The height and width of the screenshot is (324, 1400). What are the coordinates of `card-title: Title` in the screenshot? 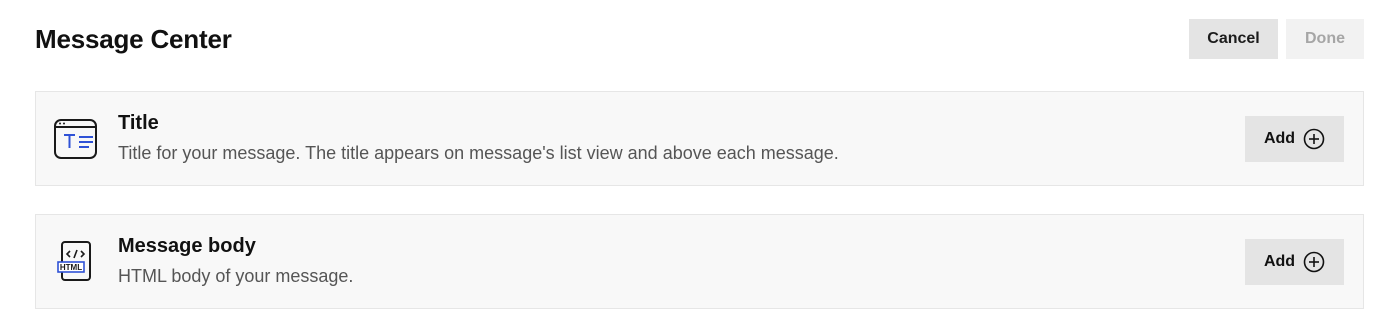 It's located at (138, 123).